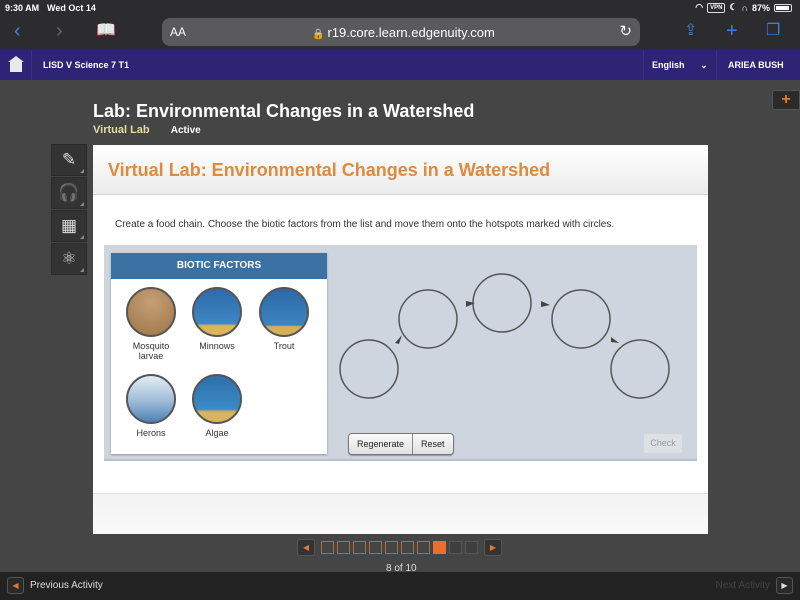  I want to click on forward-icon: ›, so click(59, 31).